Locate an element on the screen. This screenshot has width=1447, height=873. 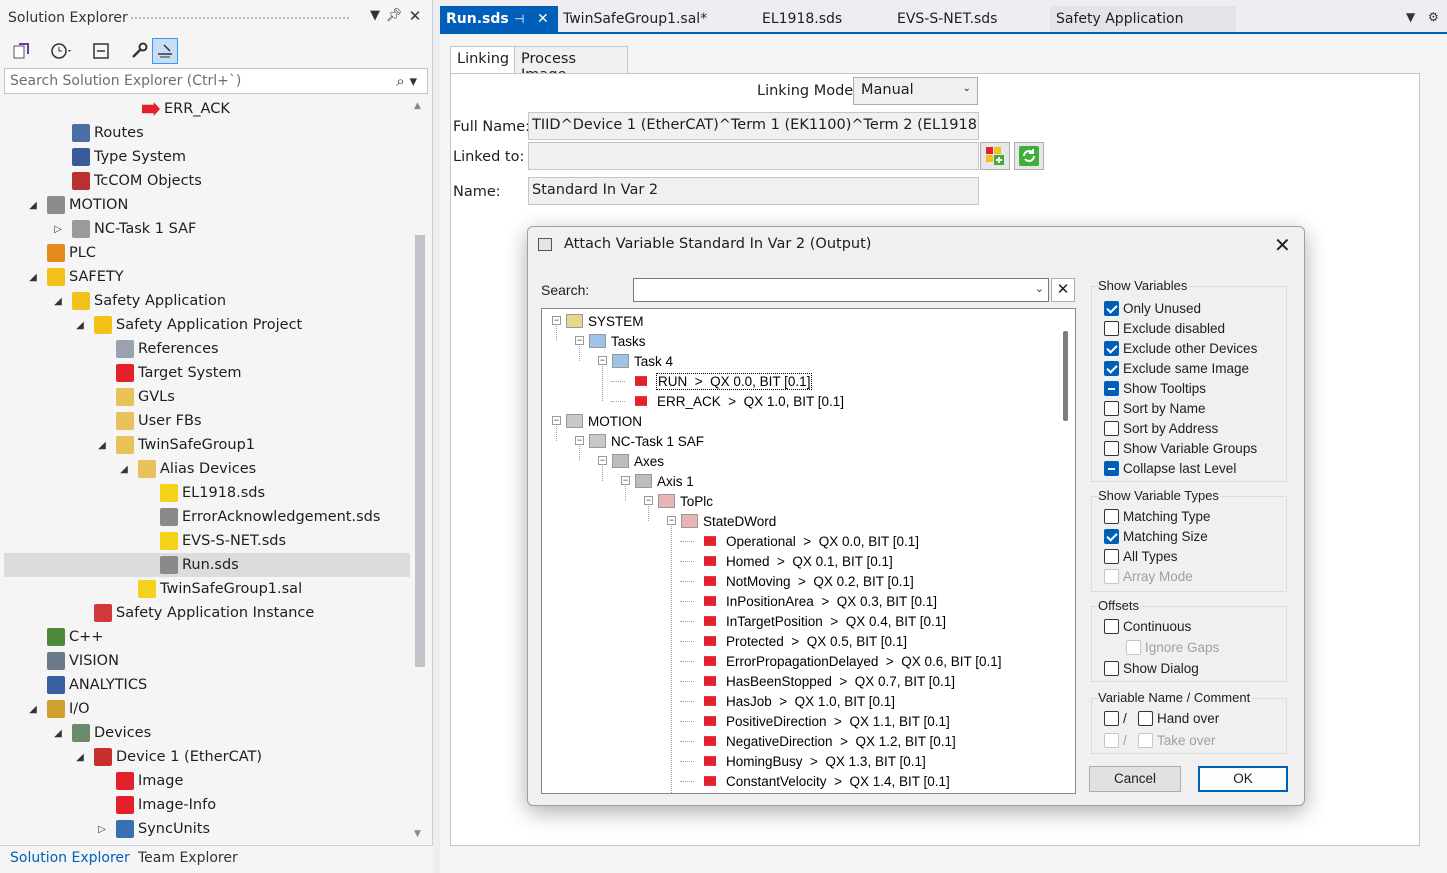
scrollbar-thumb is located at coordinates (420, 451).